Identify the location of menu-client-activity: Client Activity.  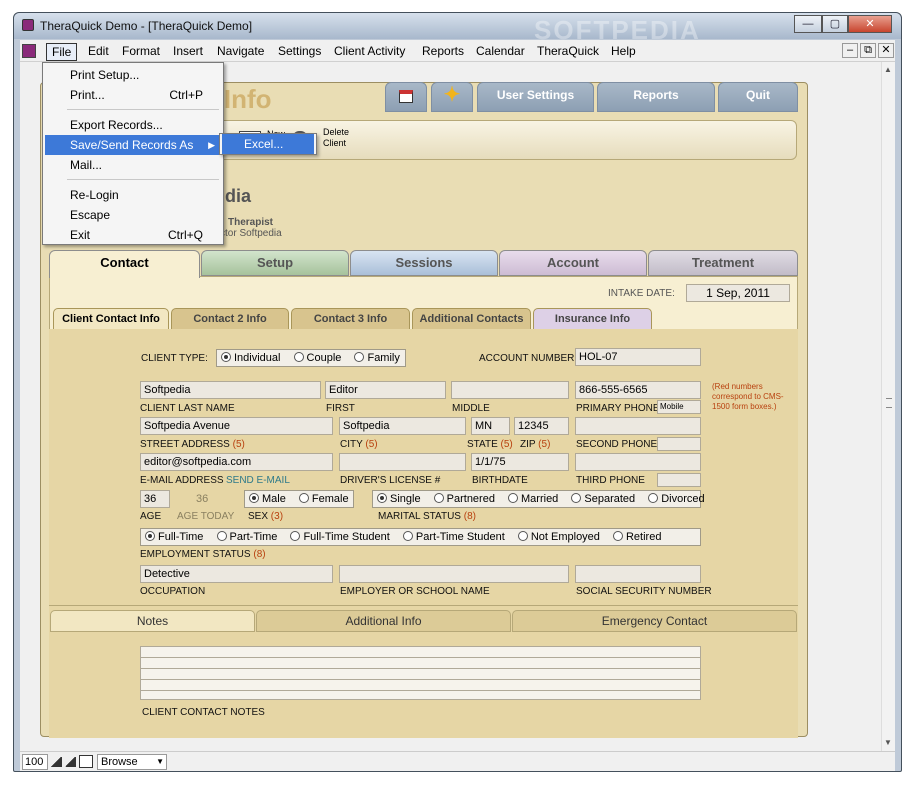
(369, 51).